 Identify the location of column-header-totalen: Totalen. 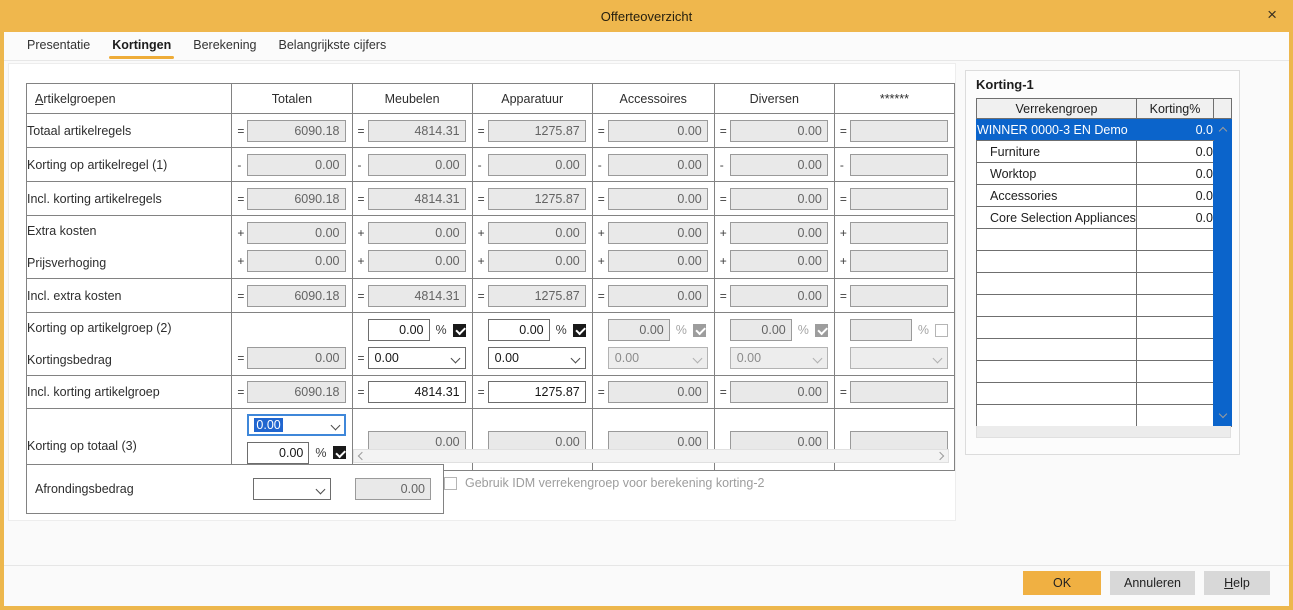
(292, 98).